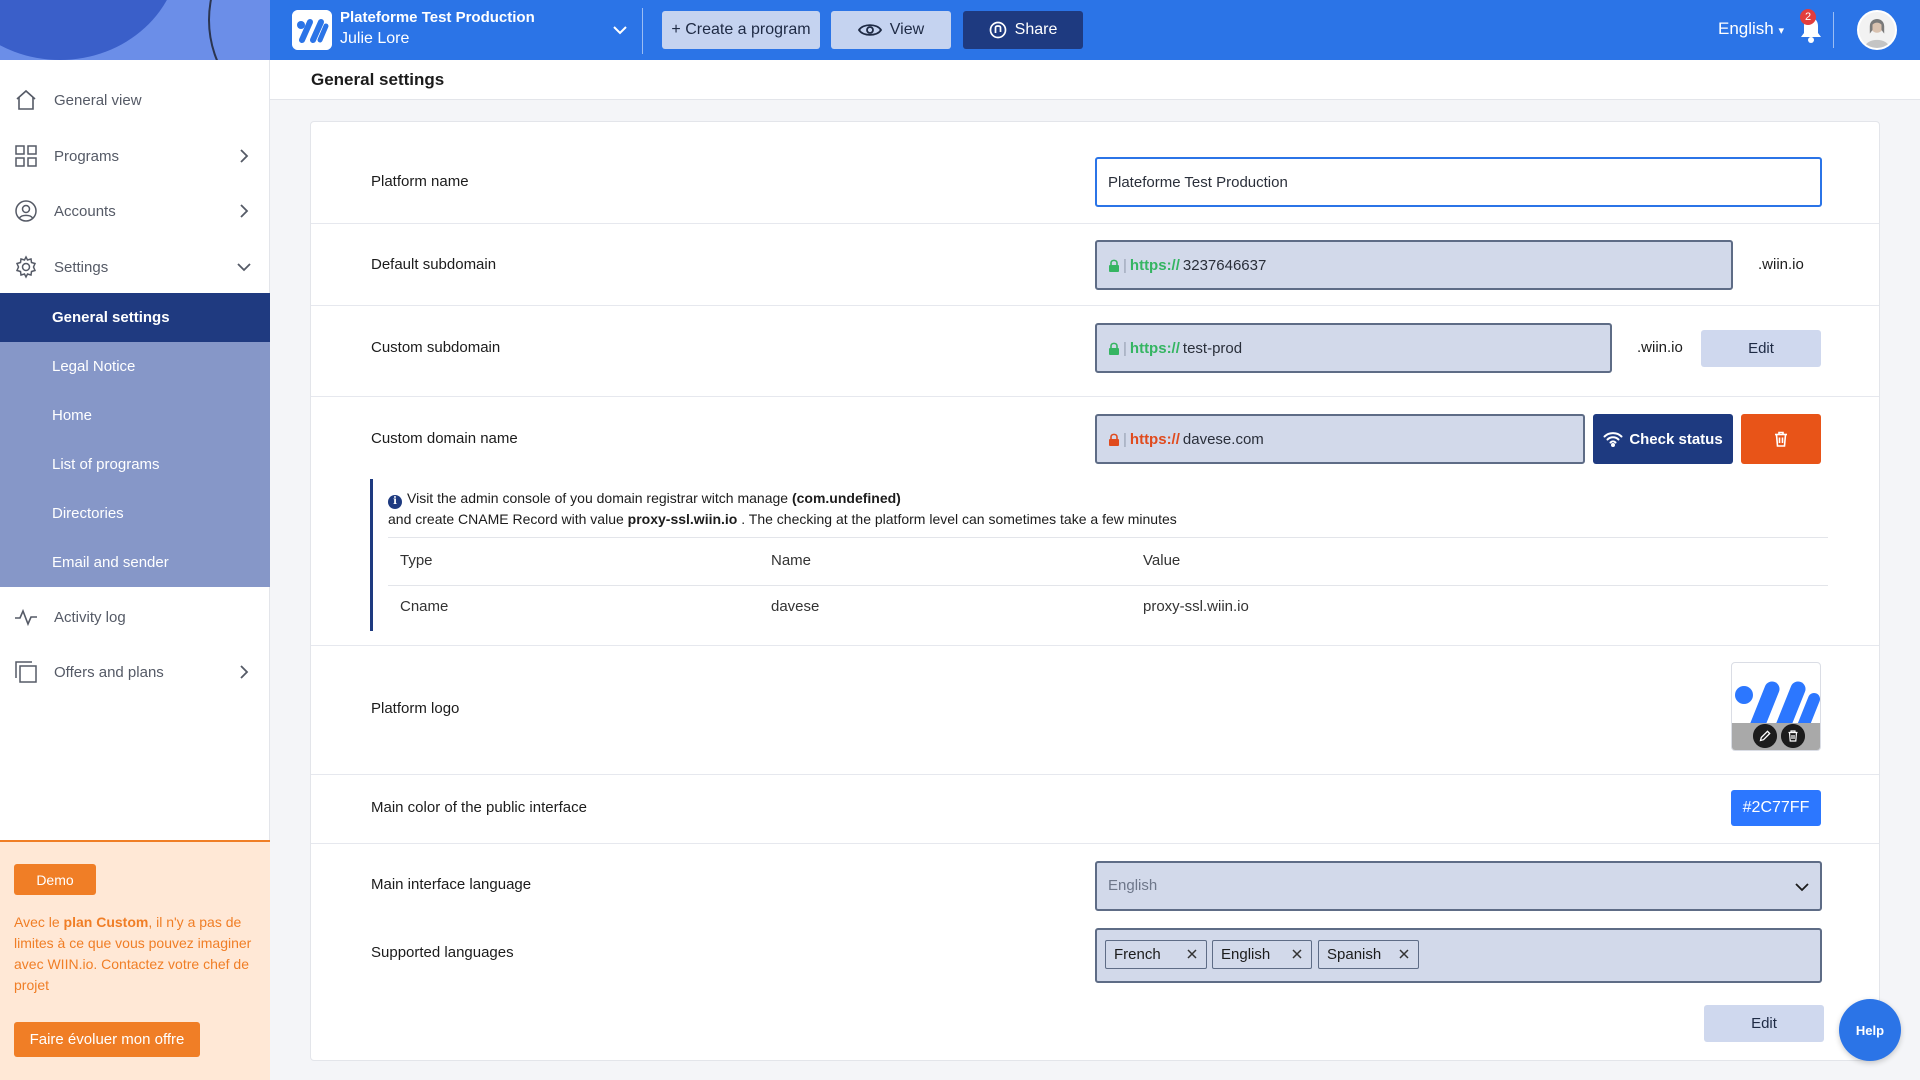 This screenshot has height=1080, width=1920. What do you see at coordinates (997, 30) in the screenshot?
I see `share-link-icon` at bounding box center [997, 30].